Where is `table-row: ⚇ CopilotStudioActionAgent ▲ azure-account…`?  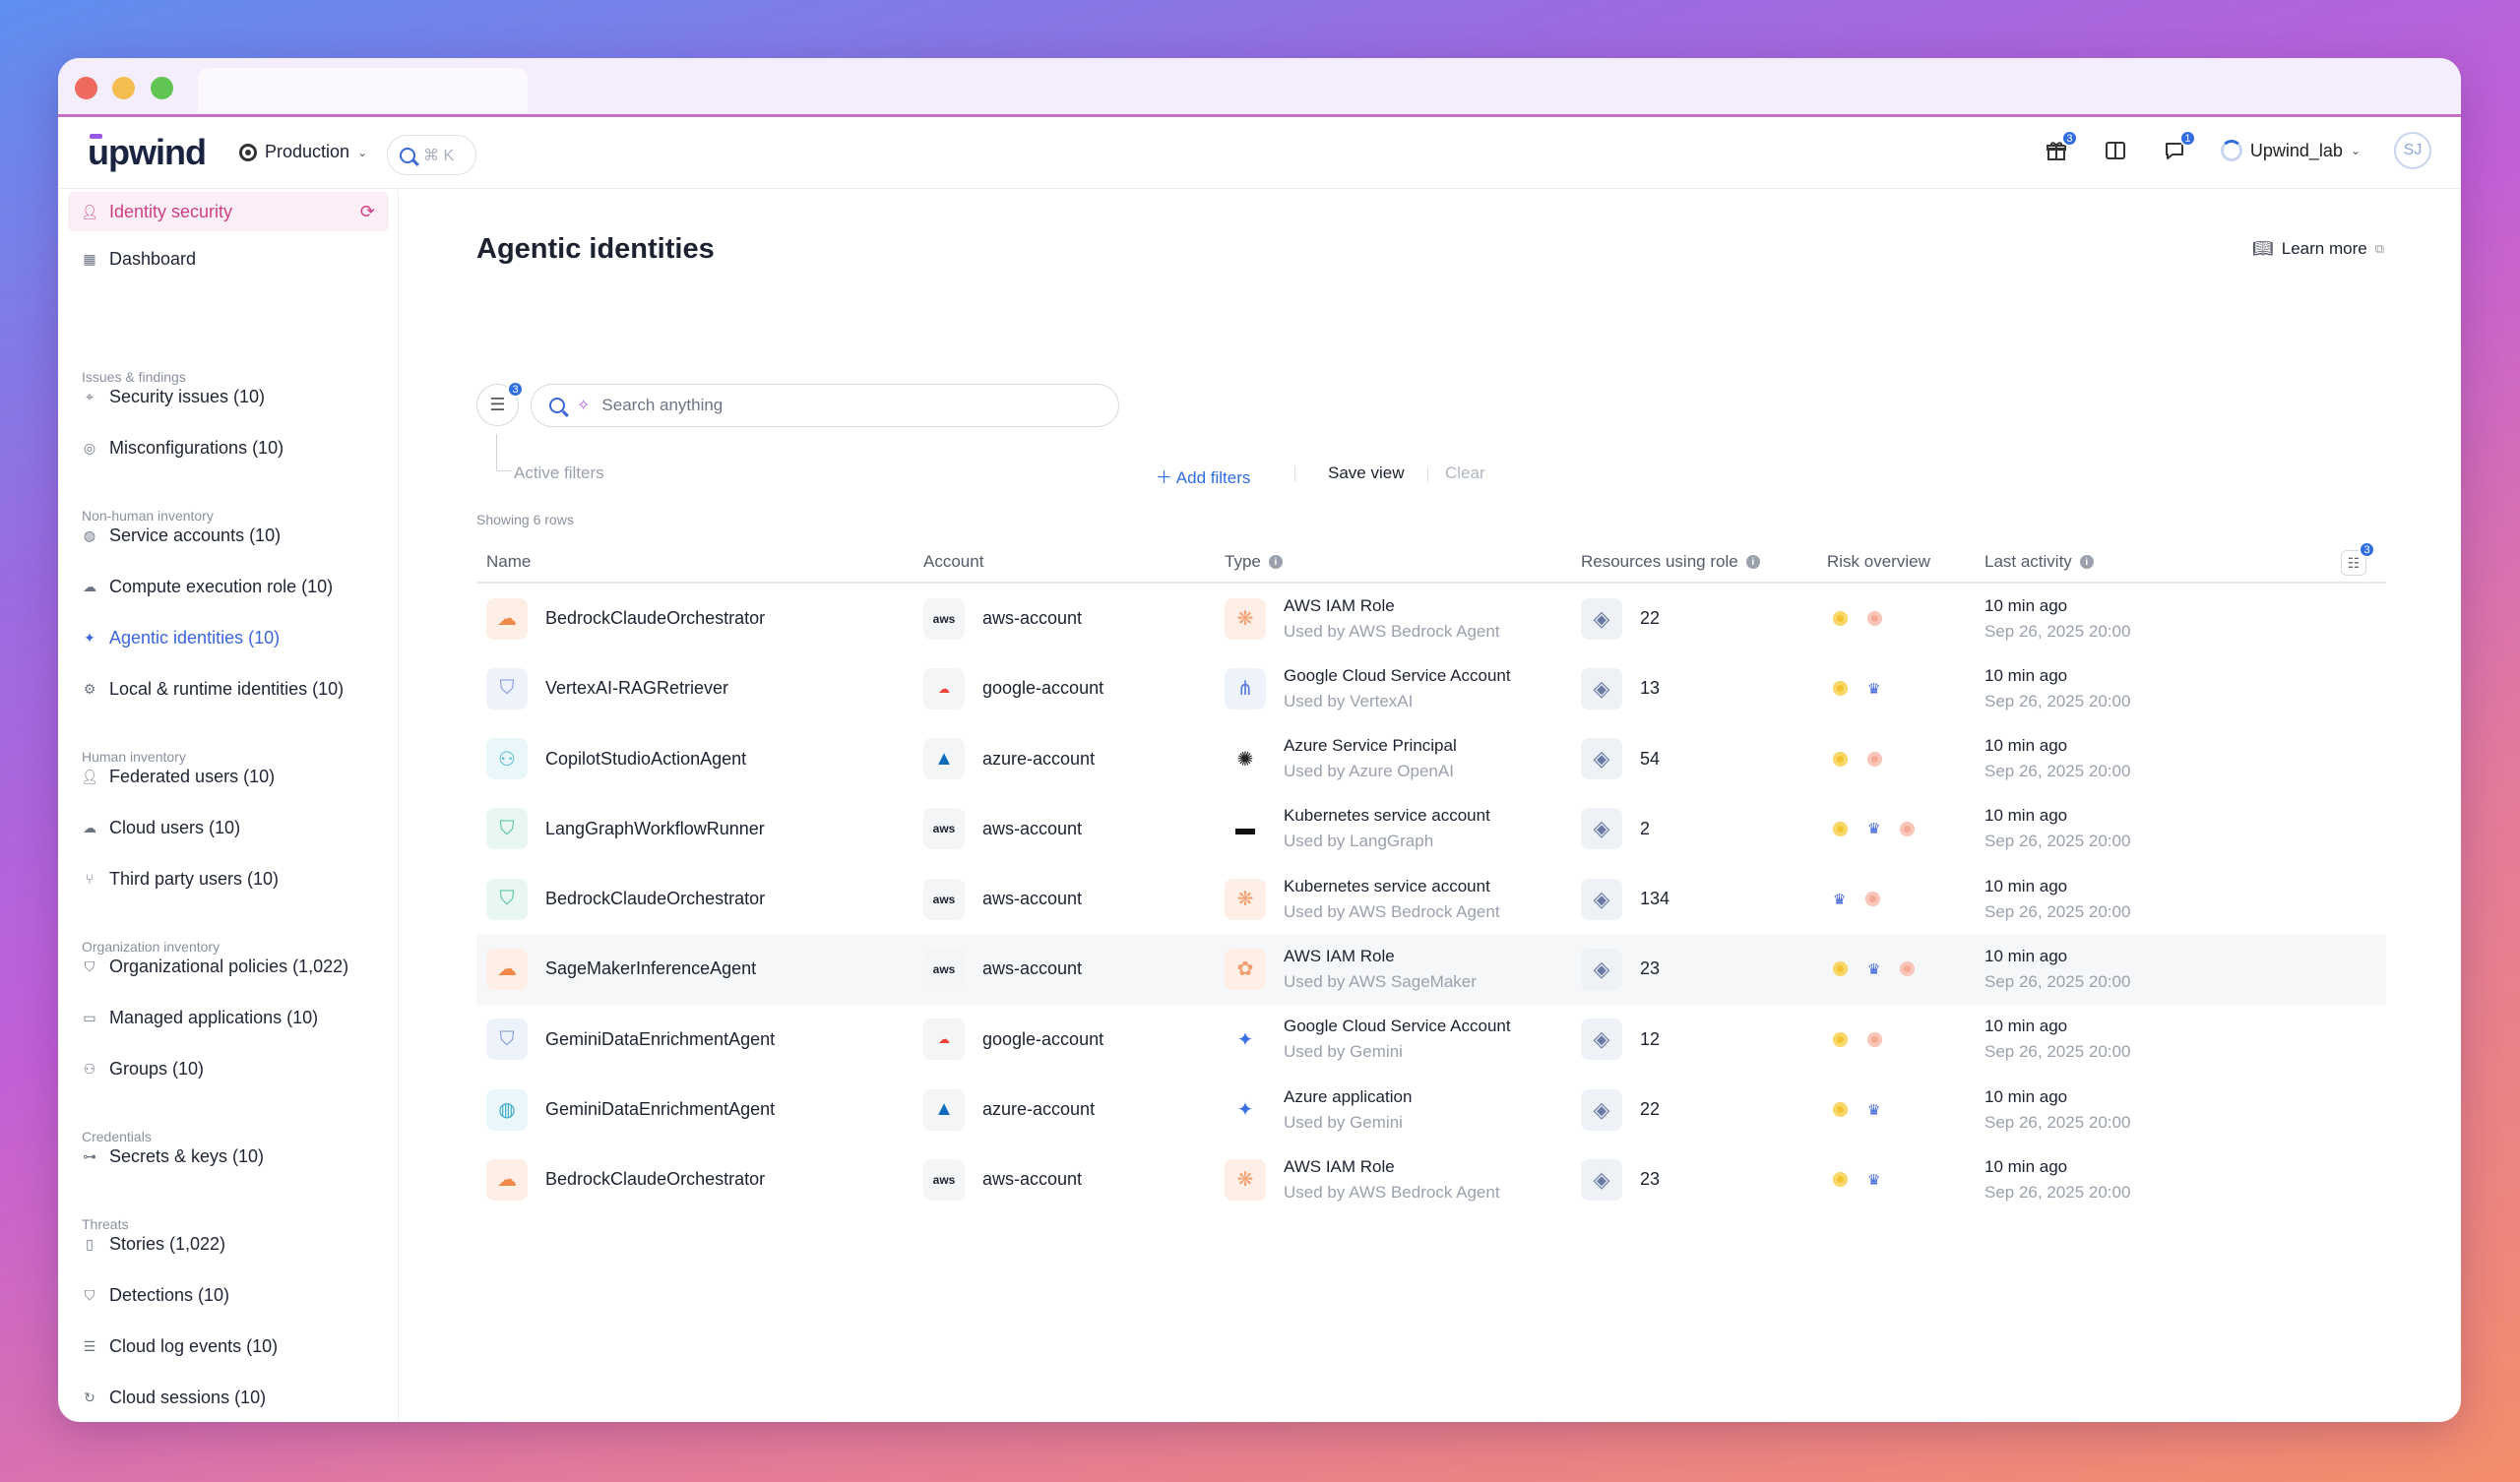 table-row: ⚇ CopilotStudioActionAgent ▲ azure-account… is located at coordinates (1431, 759).